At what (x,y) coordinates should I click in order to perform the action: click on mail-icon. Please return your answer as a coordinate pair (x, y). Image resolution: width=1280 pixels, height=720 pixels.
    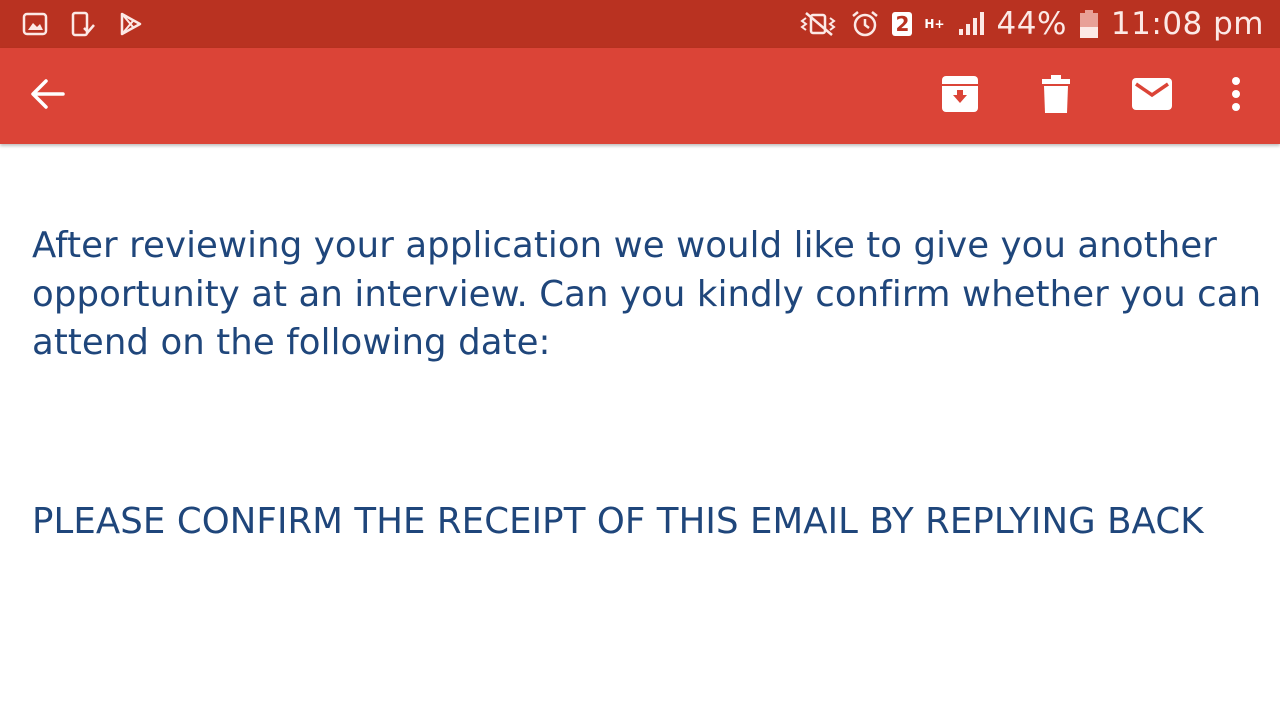
    Looking at the image, I should click on (1152, 96).